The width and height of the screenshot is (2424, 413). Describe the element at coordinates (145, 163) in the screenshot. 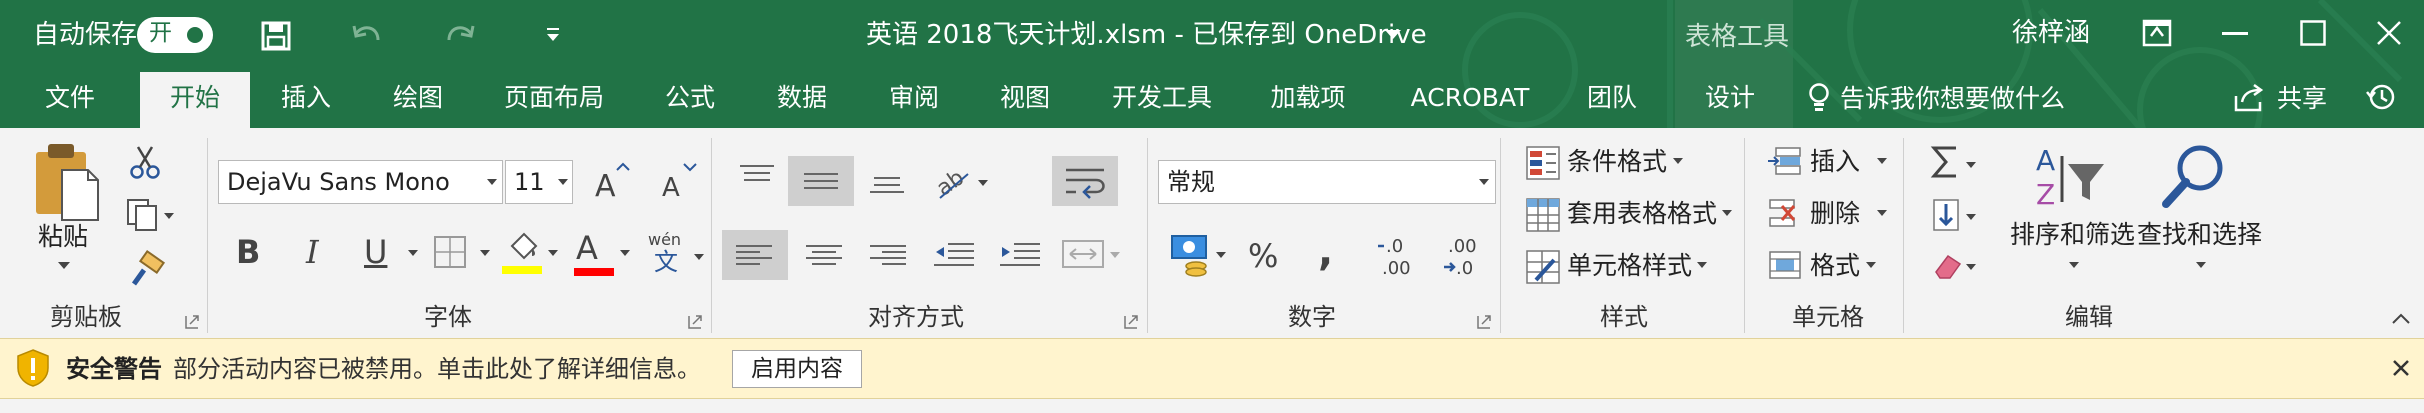

I see `cut-icon` at that location.